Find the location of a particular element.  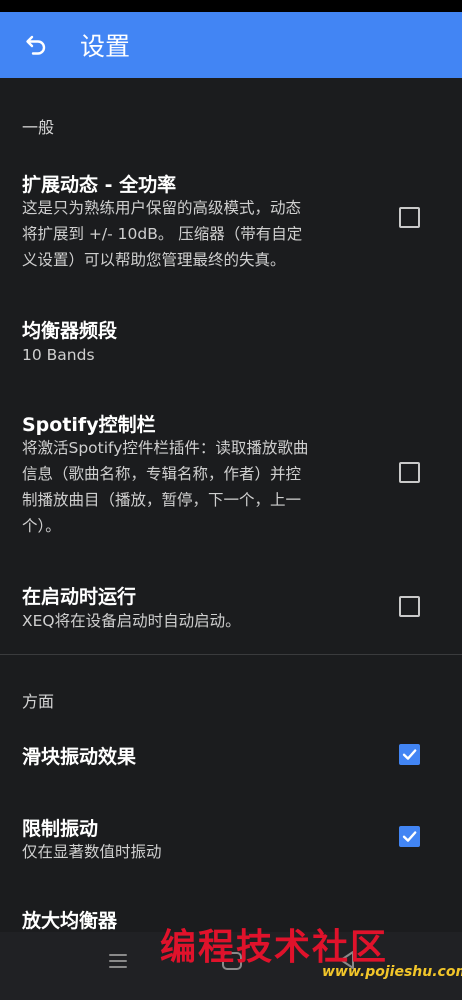

back-button is located at coordinates (36, 45).